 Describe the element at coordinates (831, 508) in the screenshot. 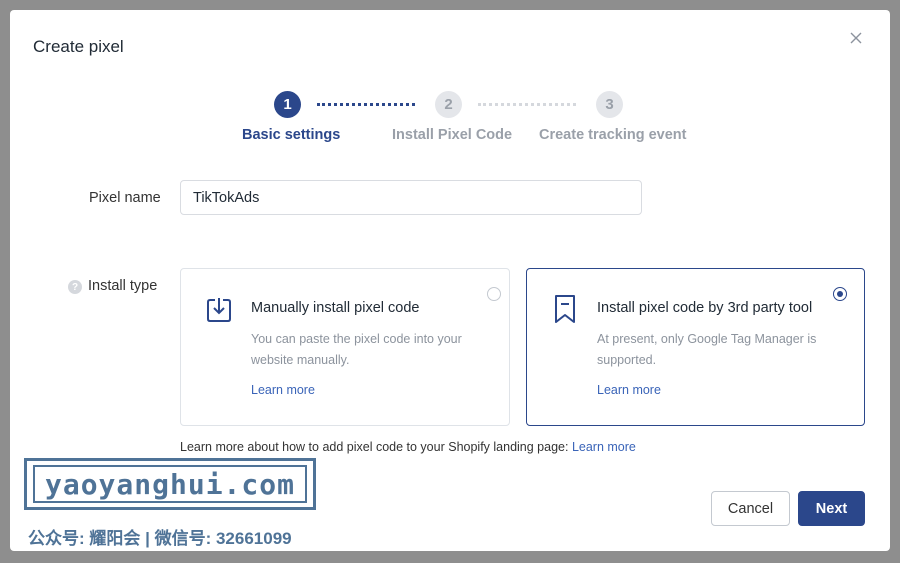

I see `next-button: Next` at that location.